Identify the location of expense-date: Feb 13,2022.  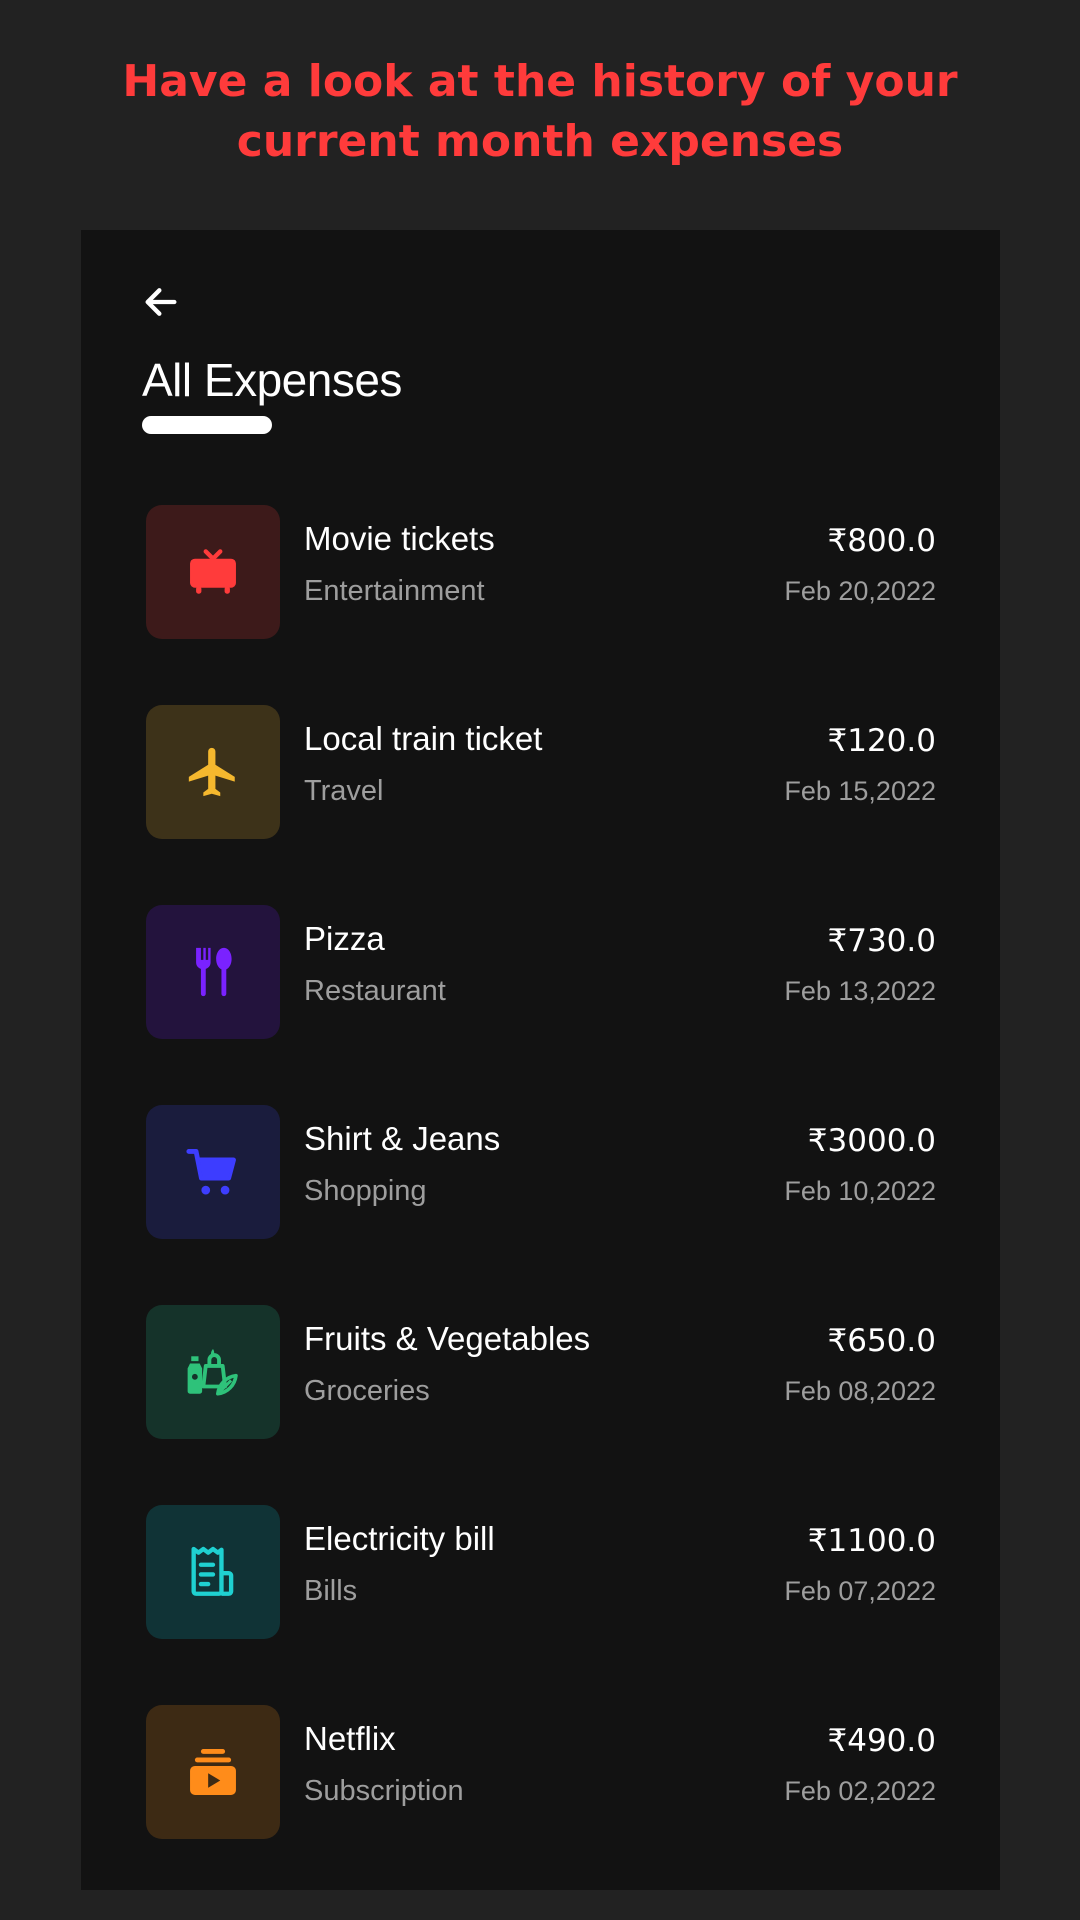
(860, 991).